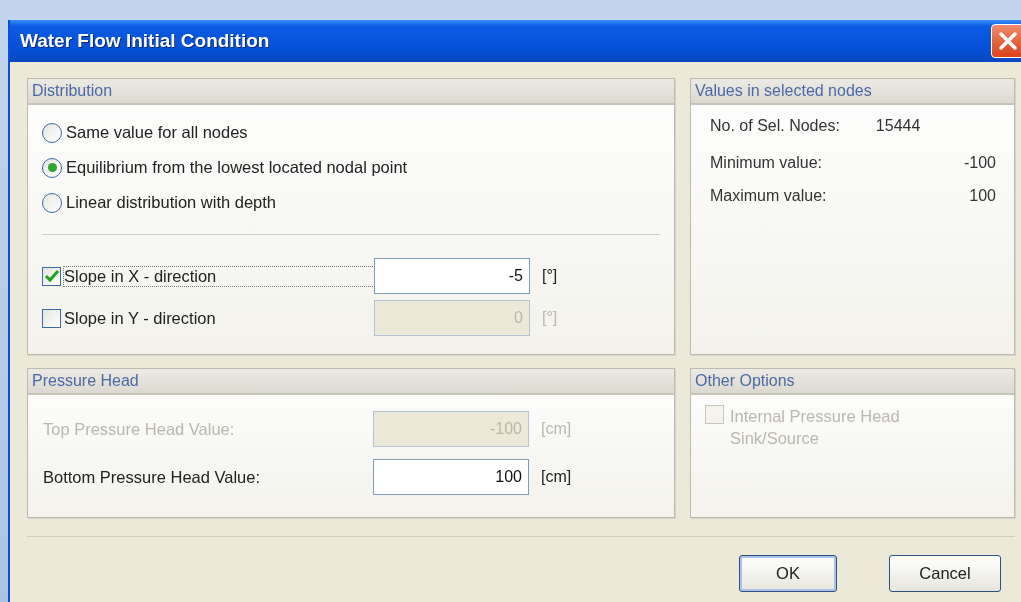  I want to click on panel-header: Other Options, so click(852, 382).